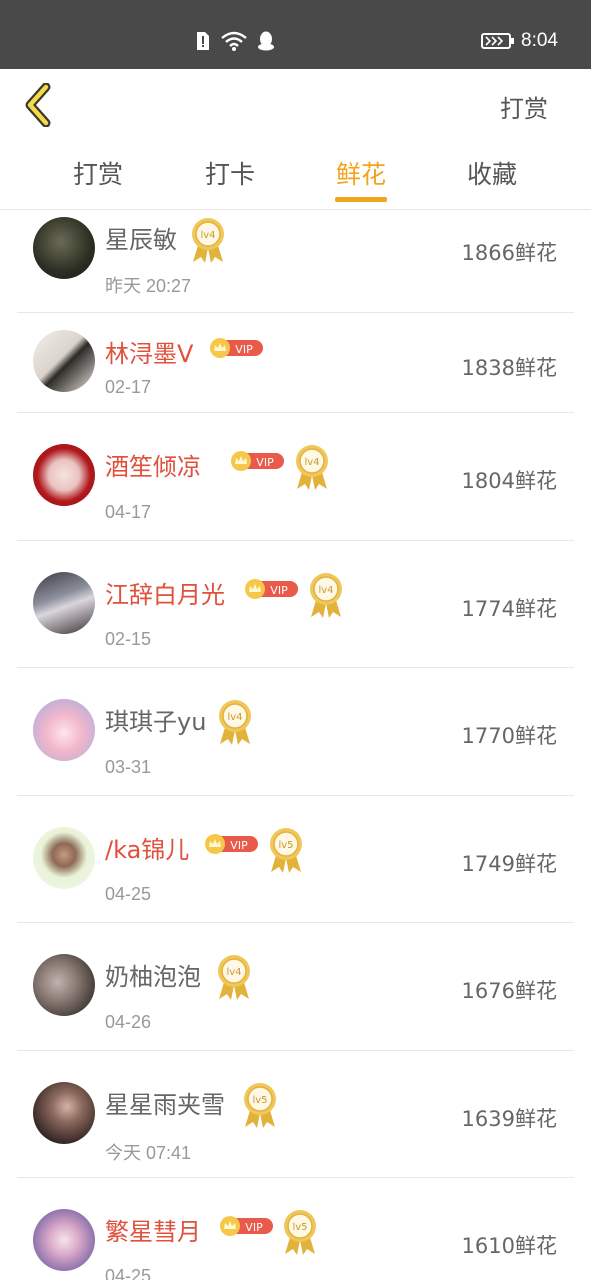 The image size is (591, 1280). I want to click on flower-count: 1676鲜花, so click(509, 991).